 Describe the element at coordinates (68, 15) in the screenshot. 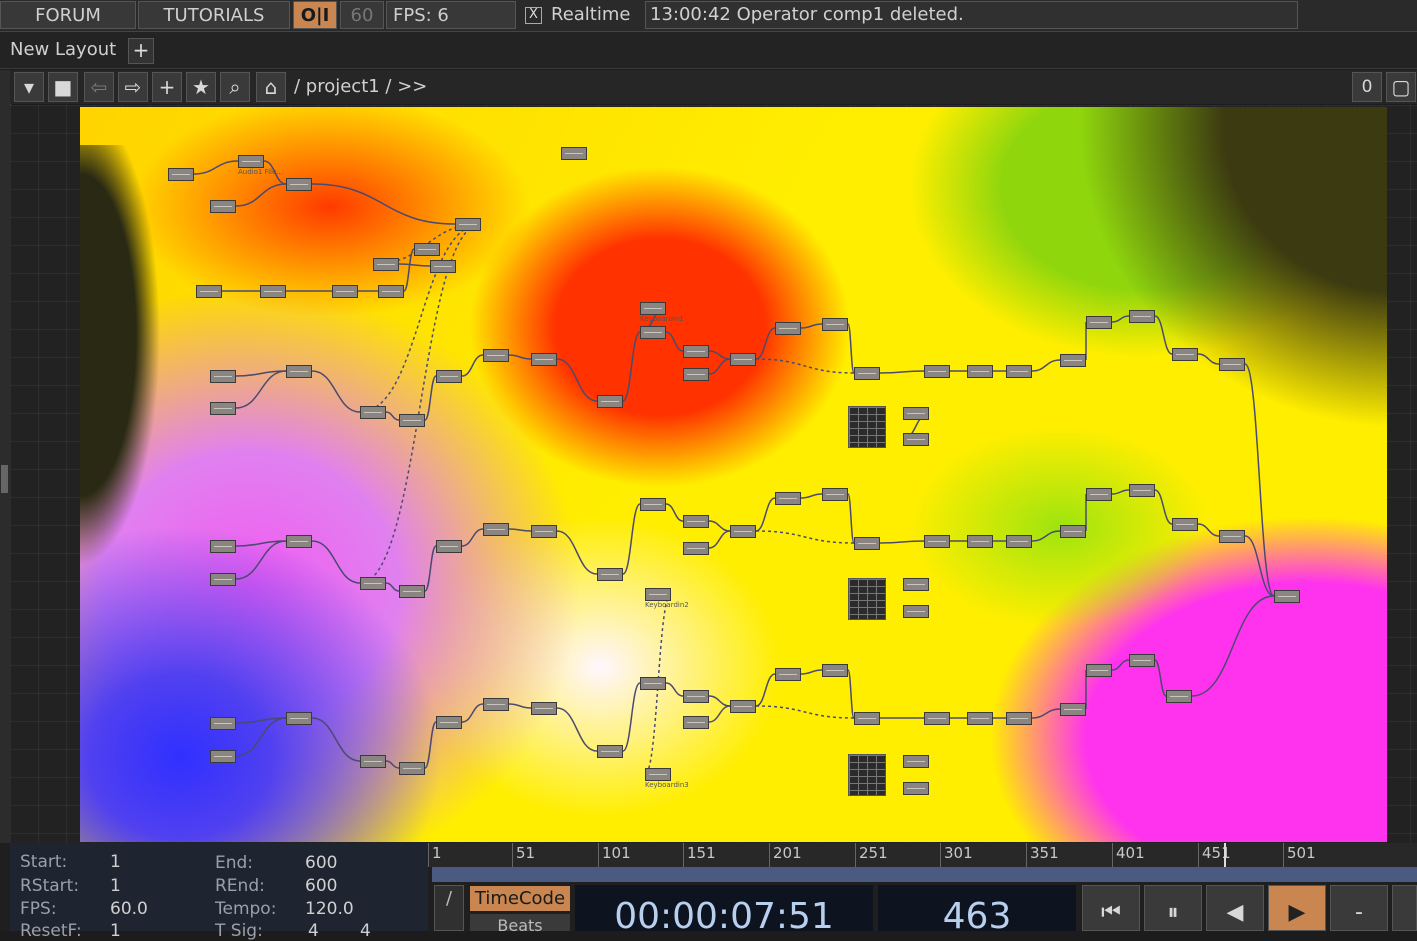

I see `forum-button: FORUM` at that location.